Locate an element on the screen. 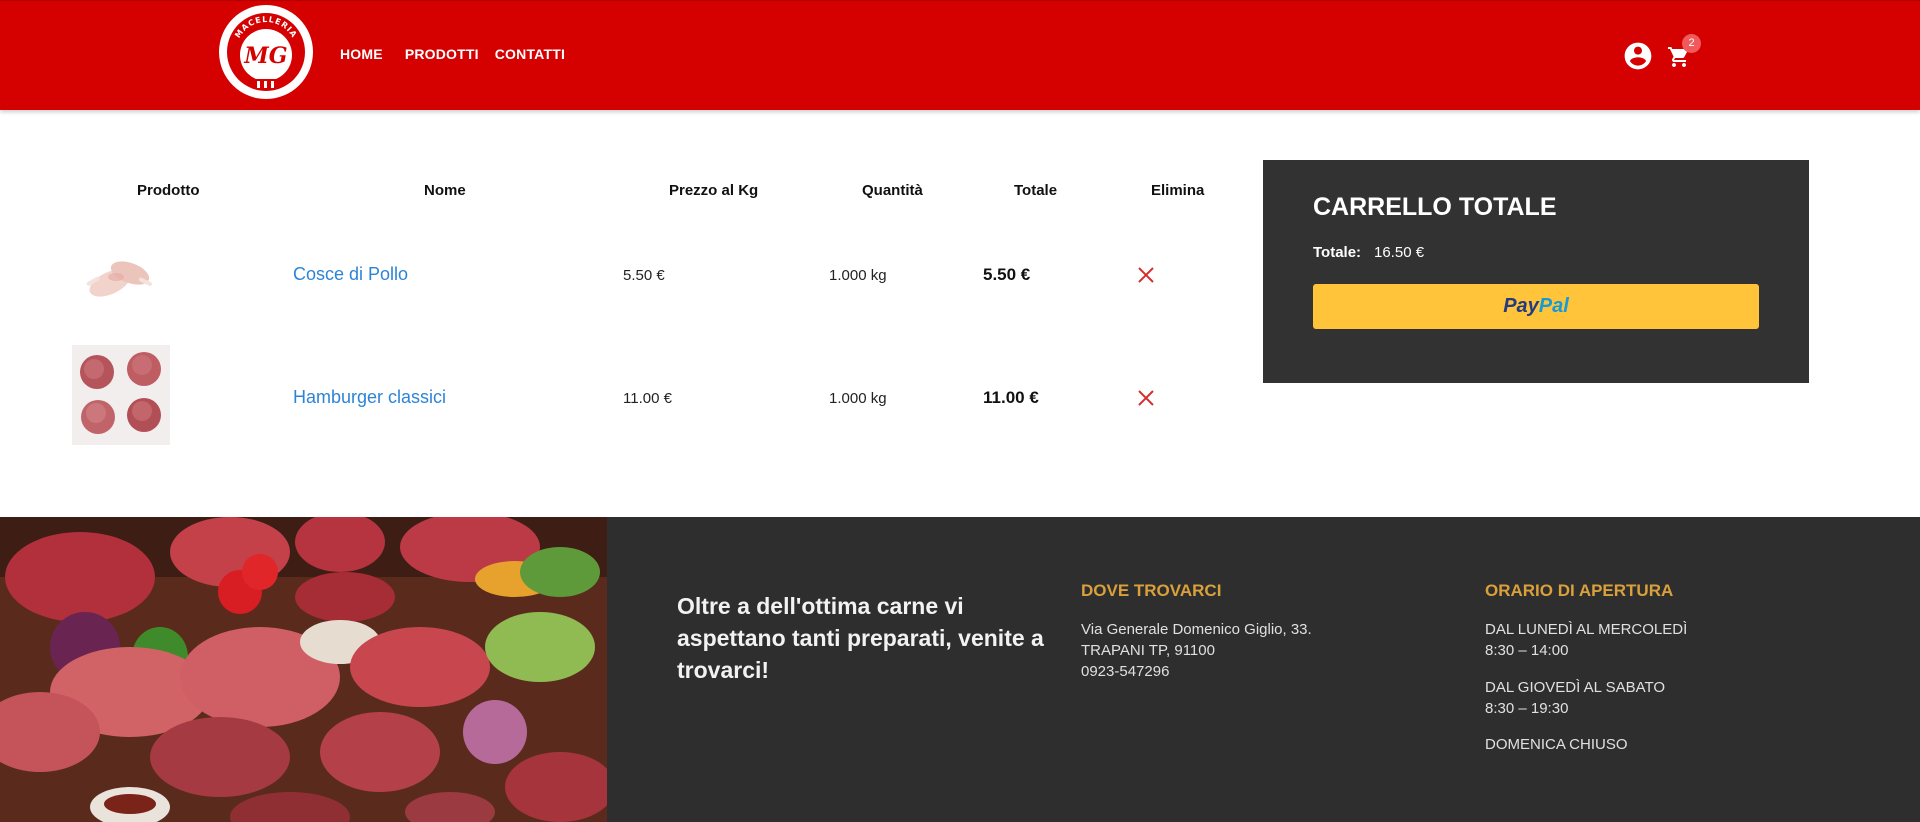 This screenshot has width=1920, height=822. nav-contatti: CONTATTI is located at coordinates (530, 54).